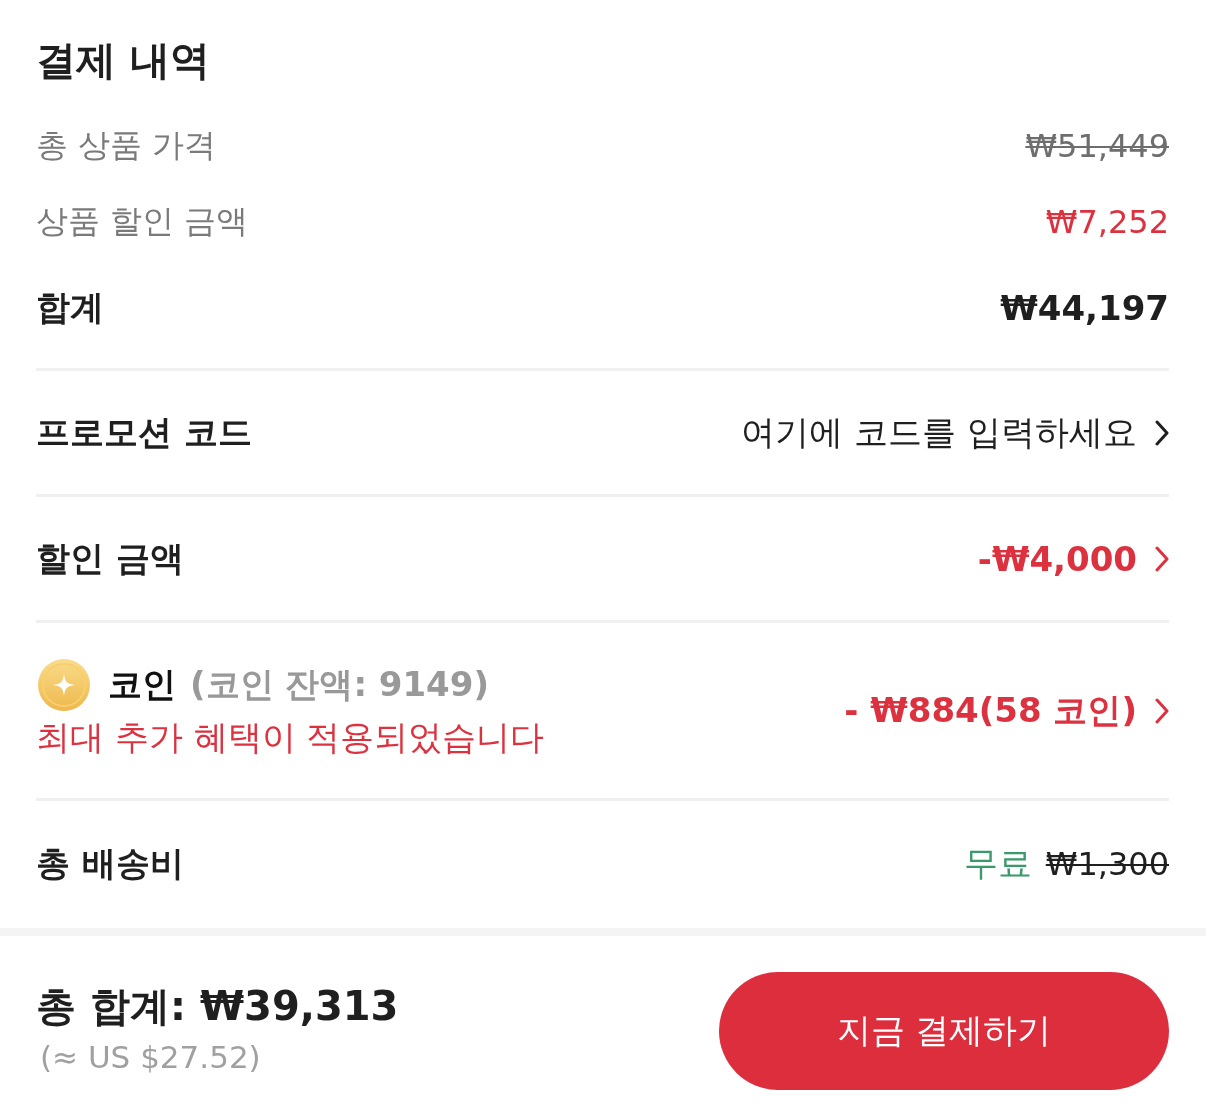 The width and height of the screenshot is (1206, 1111). I want to click on row-label: 프로모션 코드, so click(144, 432).